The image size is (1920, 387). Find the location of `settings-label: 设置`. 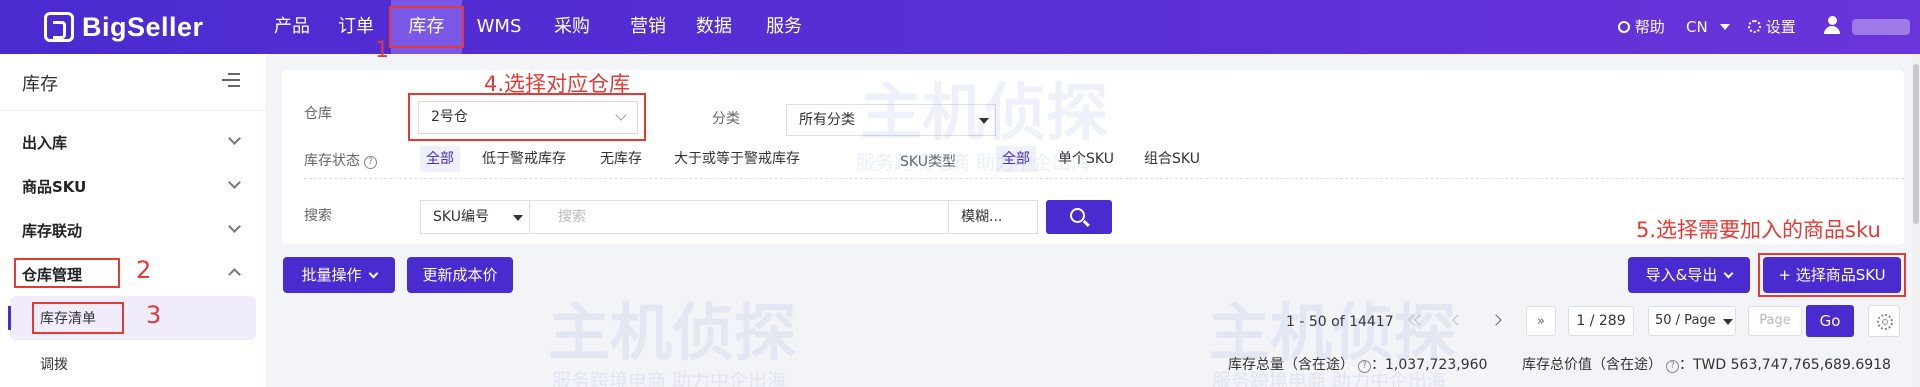

settings-label: 设置 is located at coordinates (1780, 27).